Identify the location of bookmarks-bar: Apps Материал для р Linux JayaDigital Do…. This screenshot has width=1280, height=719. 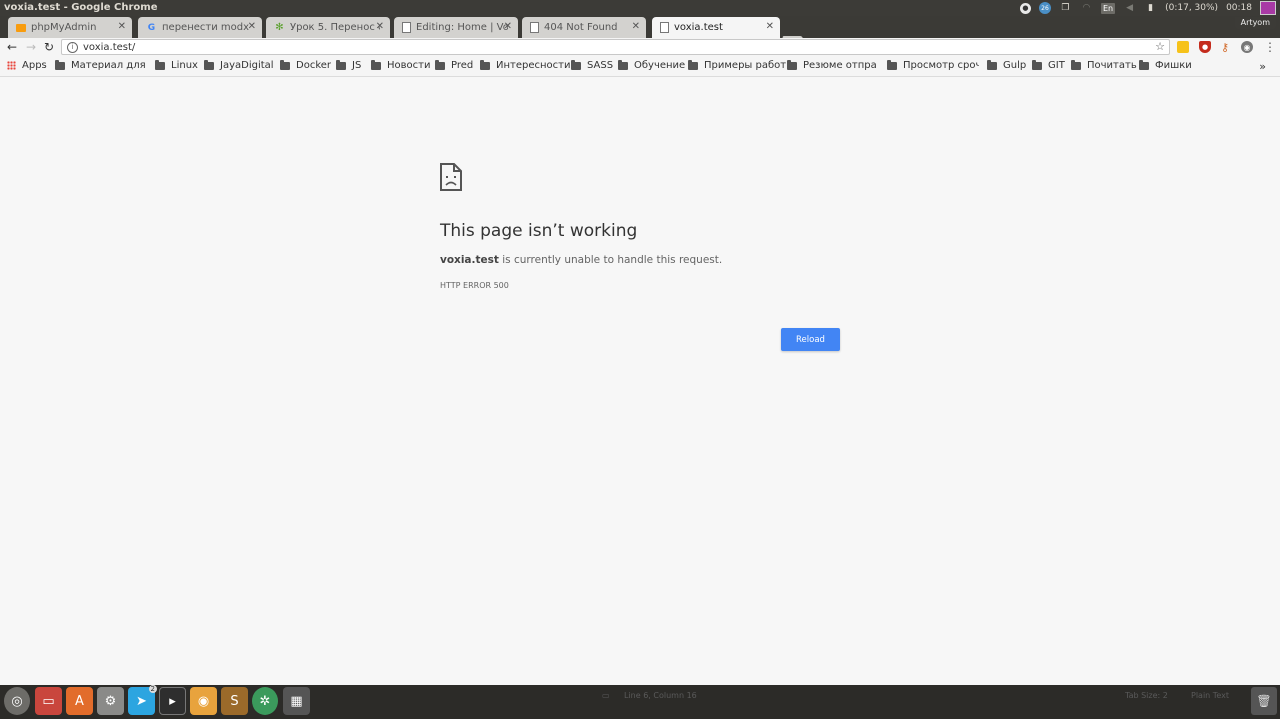
(640, 67).